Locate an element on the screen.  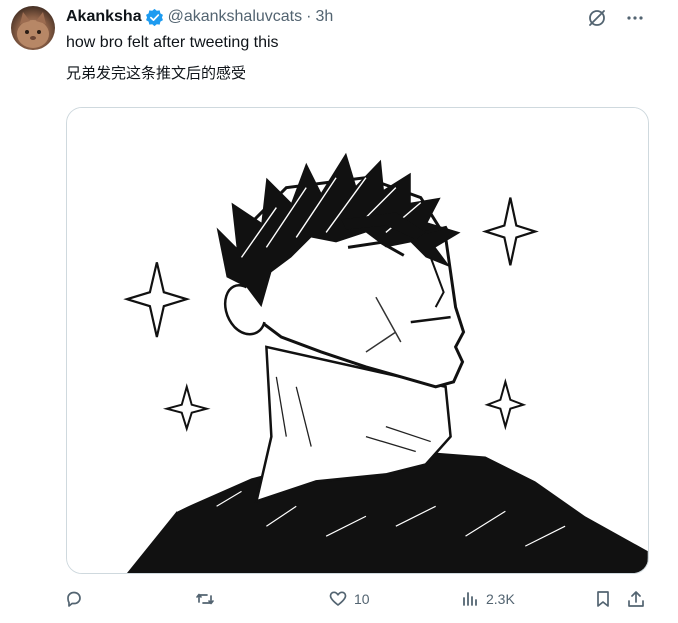
views-button: 2.3K is located at coordinates (487, 599).